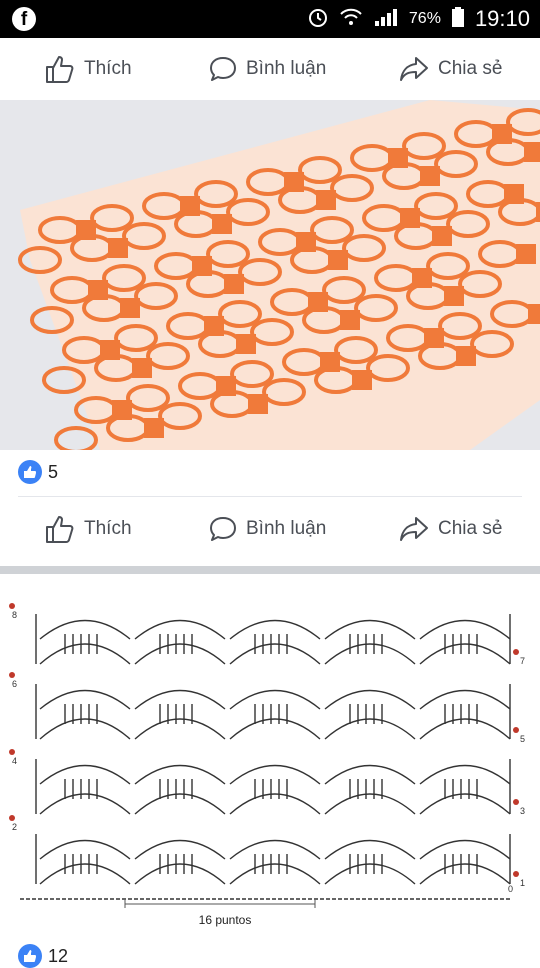 The height and width of the screenshot is (968, 540). I want to click on share-label: Chia sẻ, so click(470, 528).